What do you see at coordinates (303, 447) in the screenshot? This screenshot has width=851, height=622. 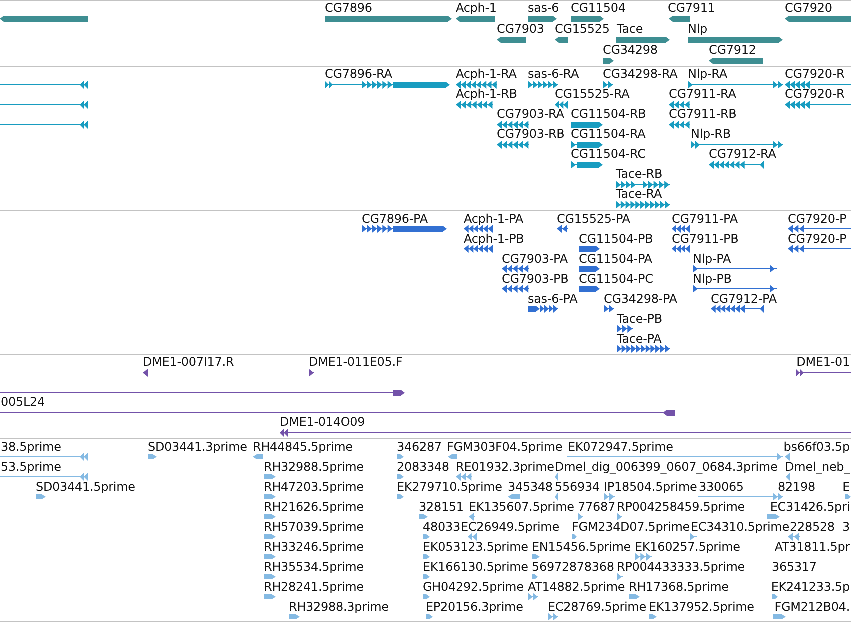 I see `feature-label: RH44845.5prime` at bounding box center [303, 447].